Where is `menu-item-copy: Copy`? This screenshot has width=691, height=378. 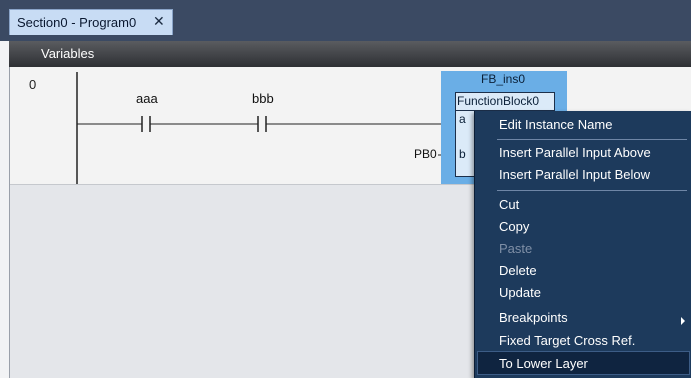 menu-item-copy: Copy is located at coordinates (514, 226).